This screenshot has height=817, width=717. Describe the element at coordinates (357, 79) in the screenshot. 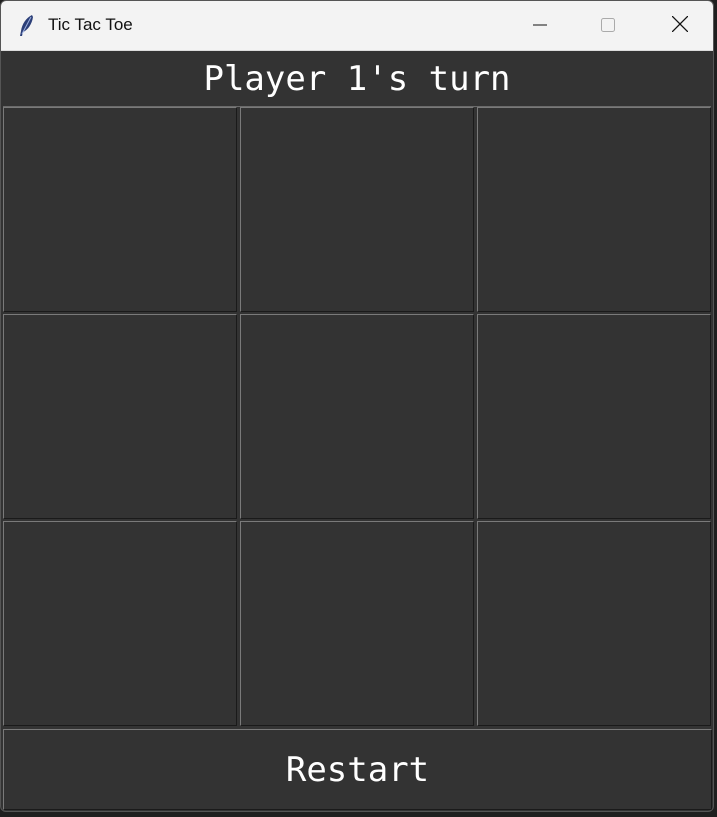

I see `turn-status-label: Player 1's turn` at that location.